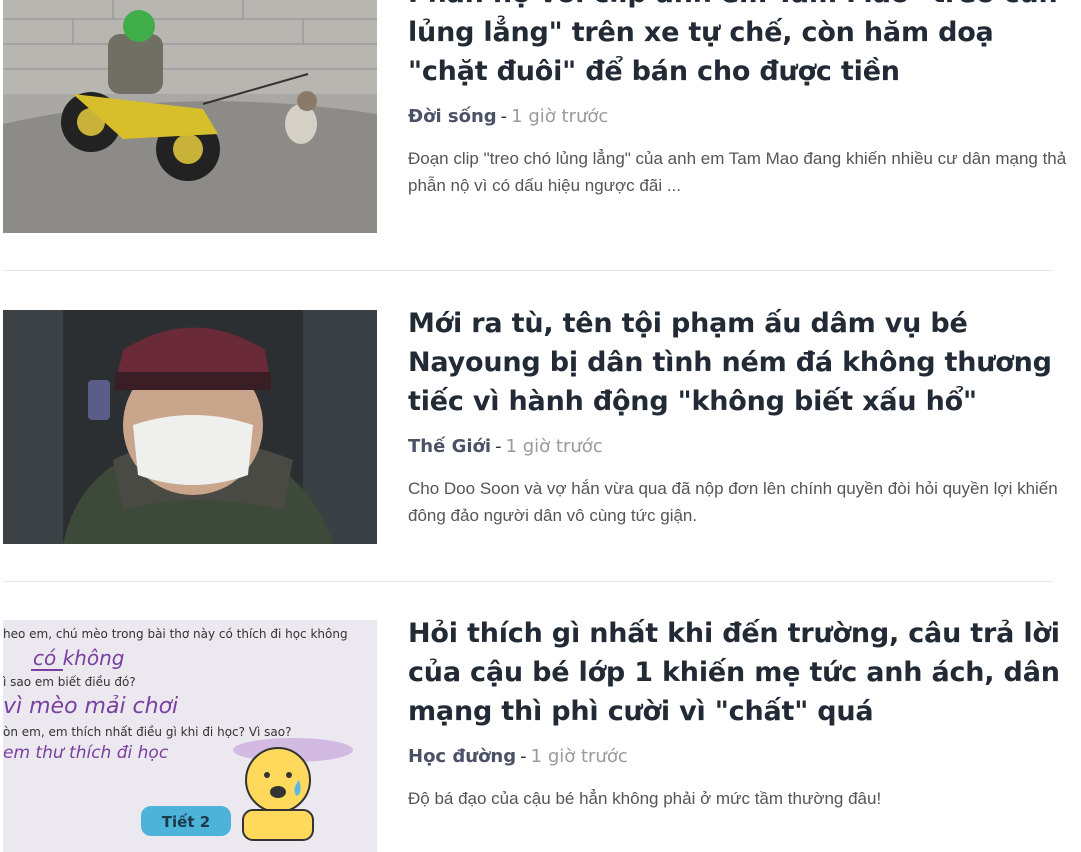 The width and height of the screenshot is (1081, 852). I want to click on article-meta: Thế Giới -1 giờ trước, so click(738, 447).